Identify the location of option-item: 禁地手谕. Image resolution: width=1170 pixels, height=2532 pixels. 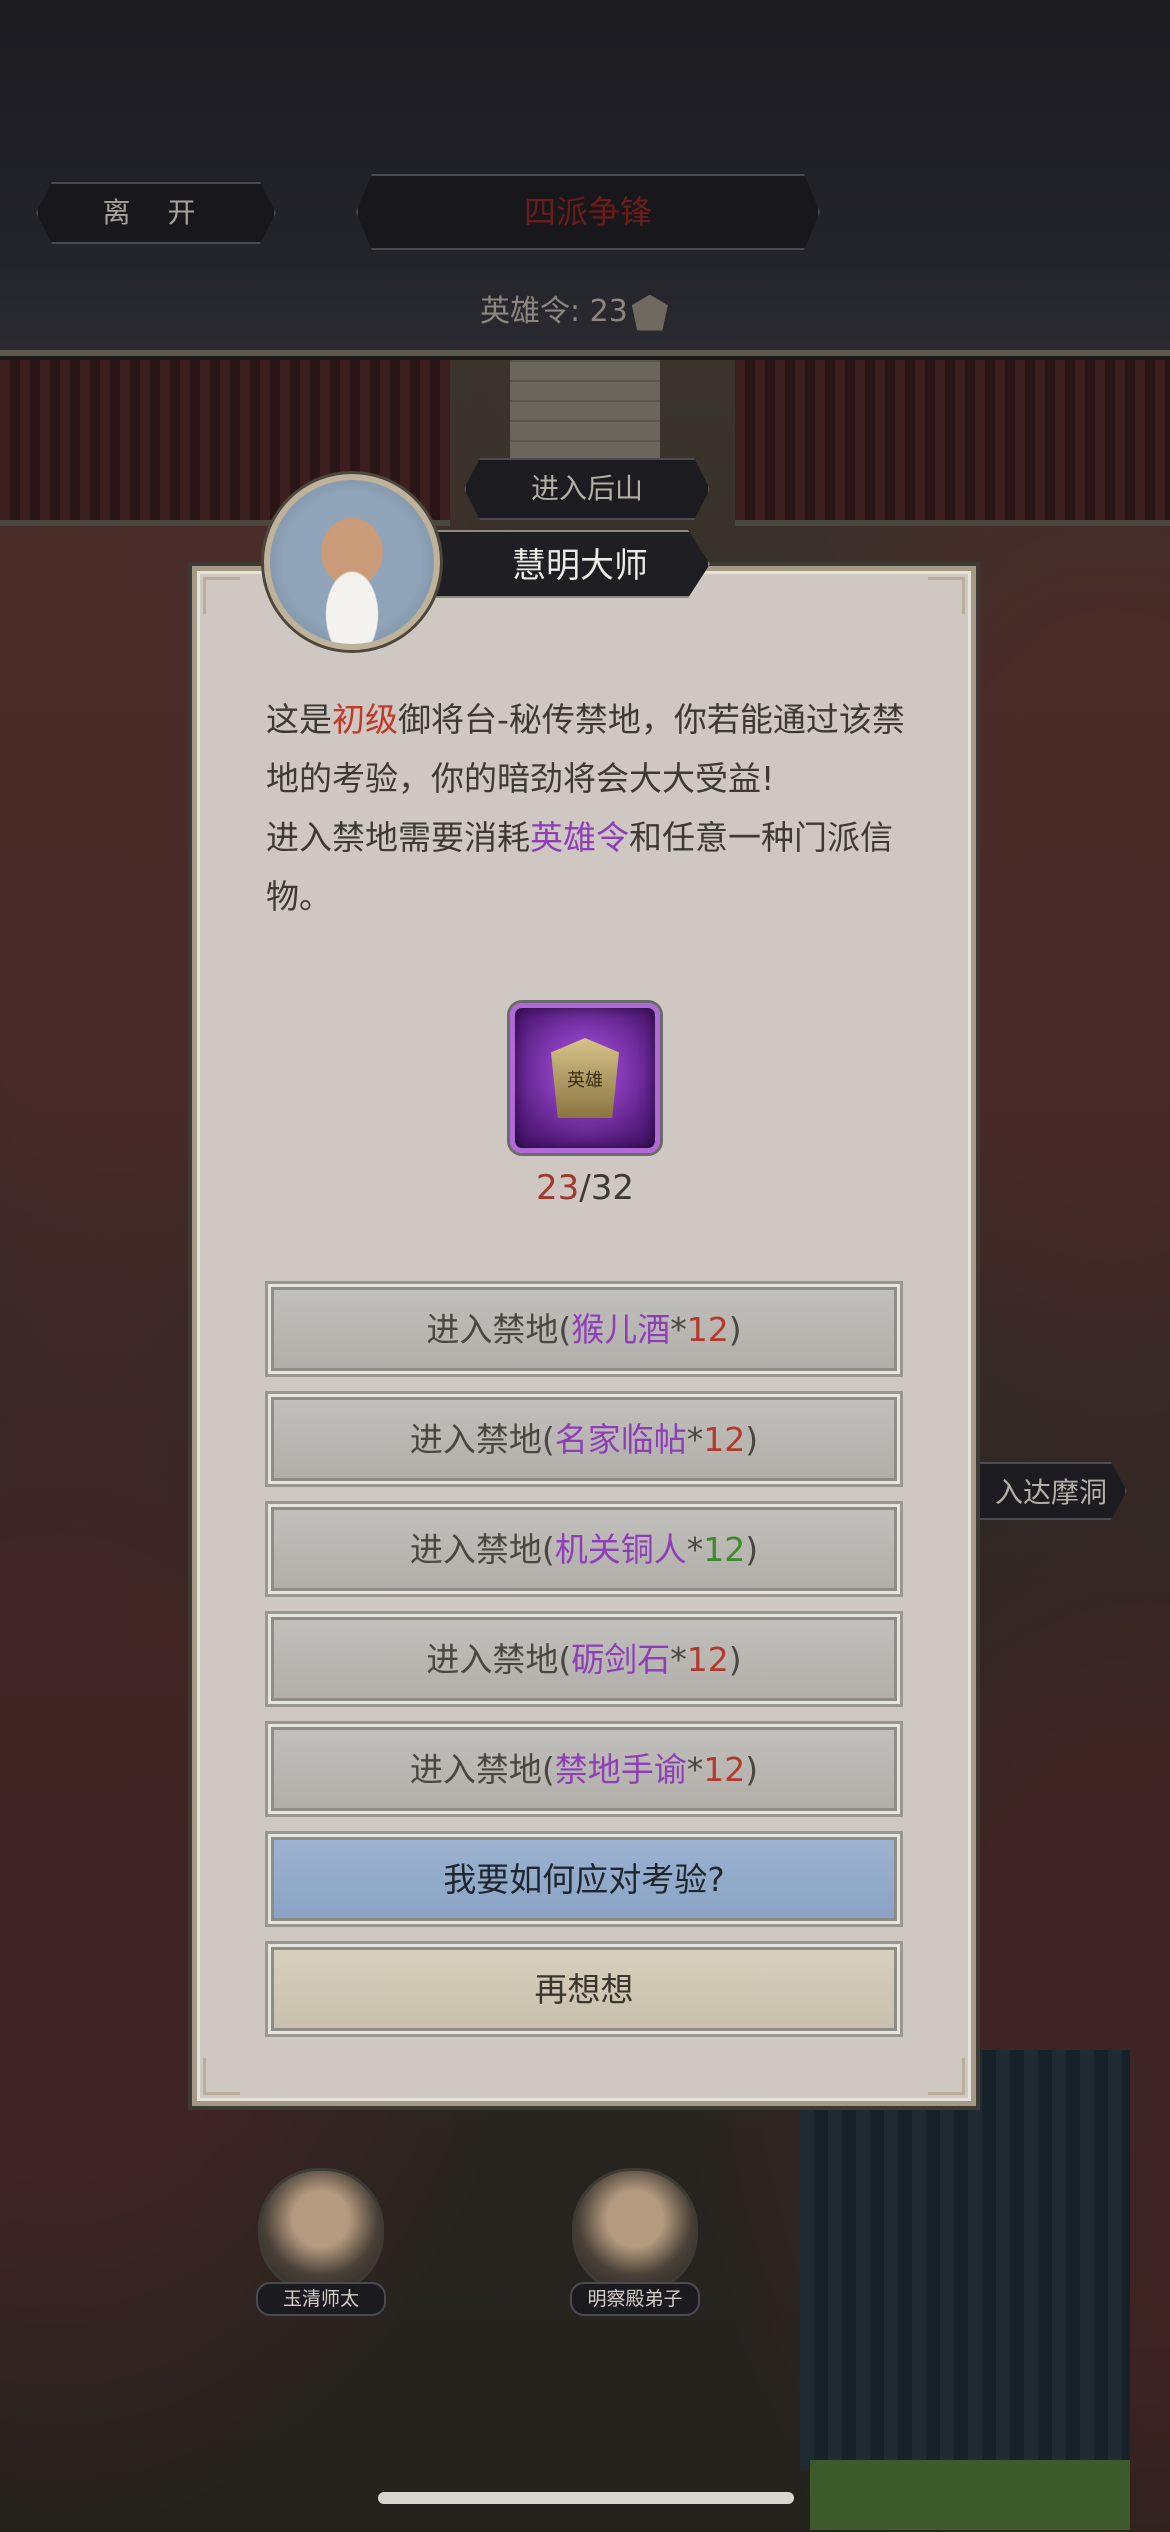
(620, 1769).